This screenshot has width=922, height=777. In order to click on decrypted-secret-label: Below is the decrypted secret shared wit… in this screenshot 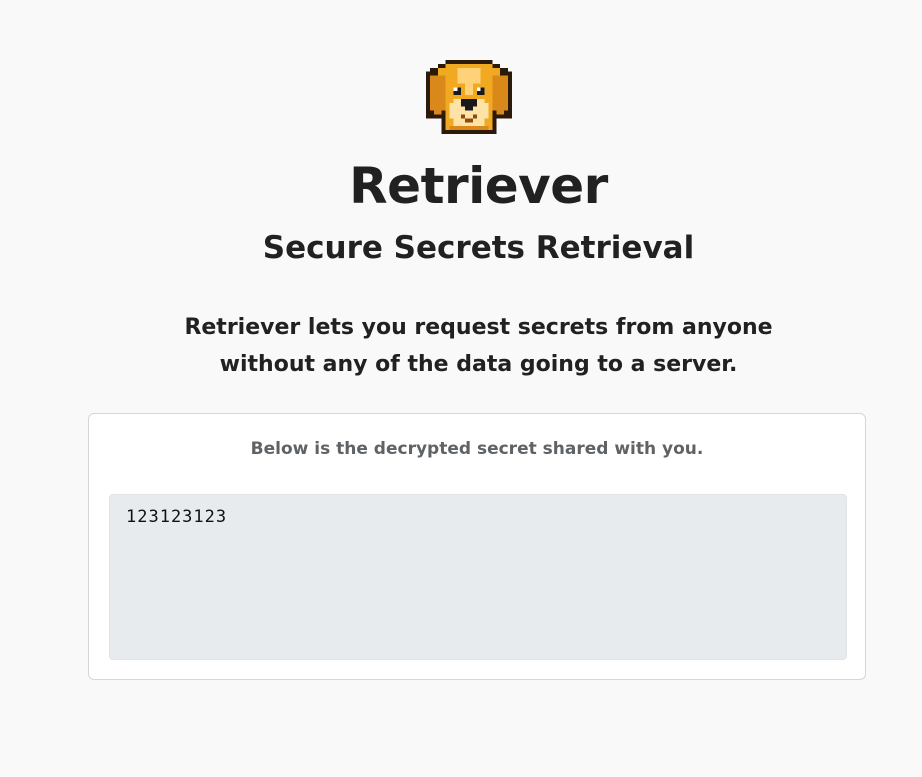, I will do `click(477, 449)`.